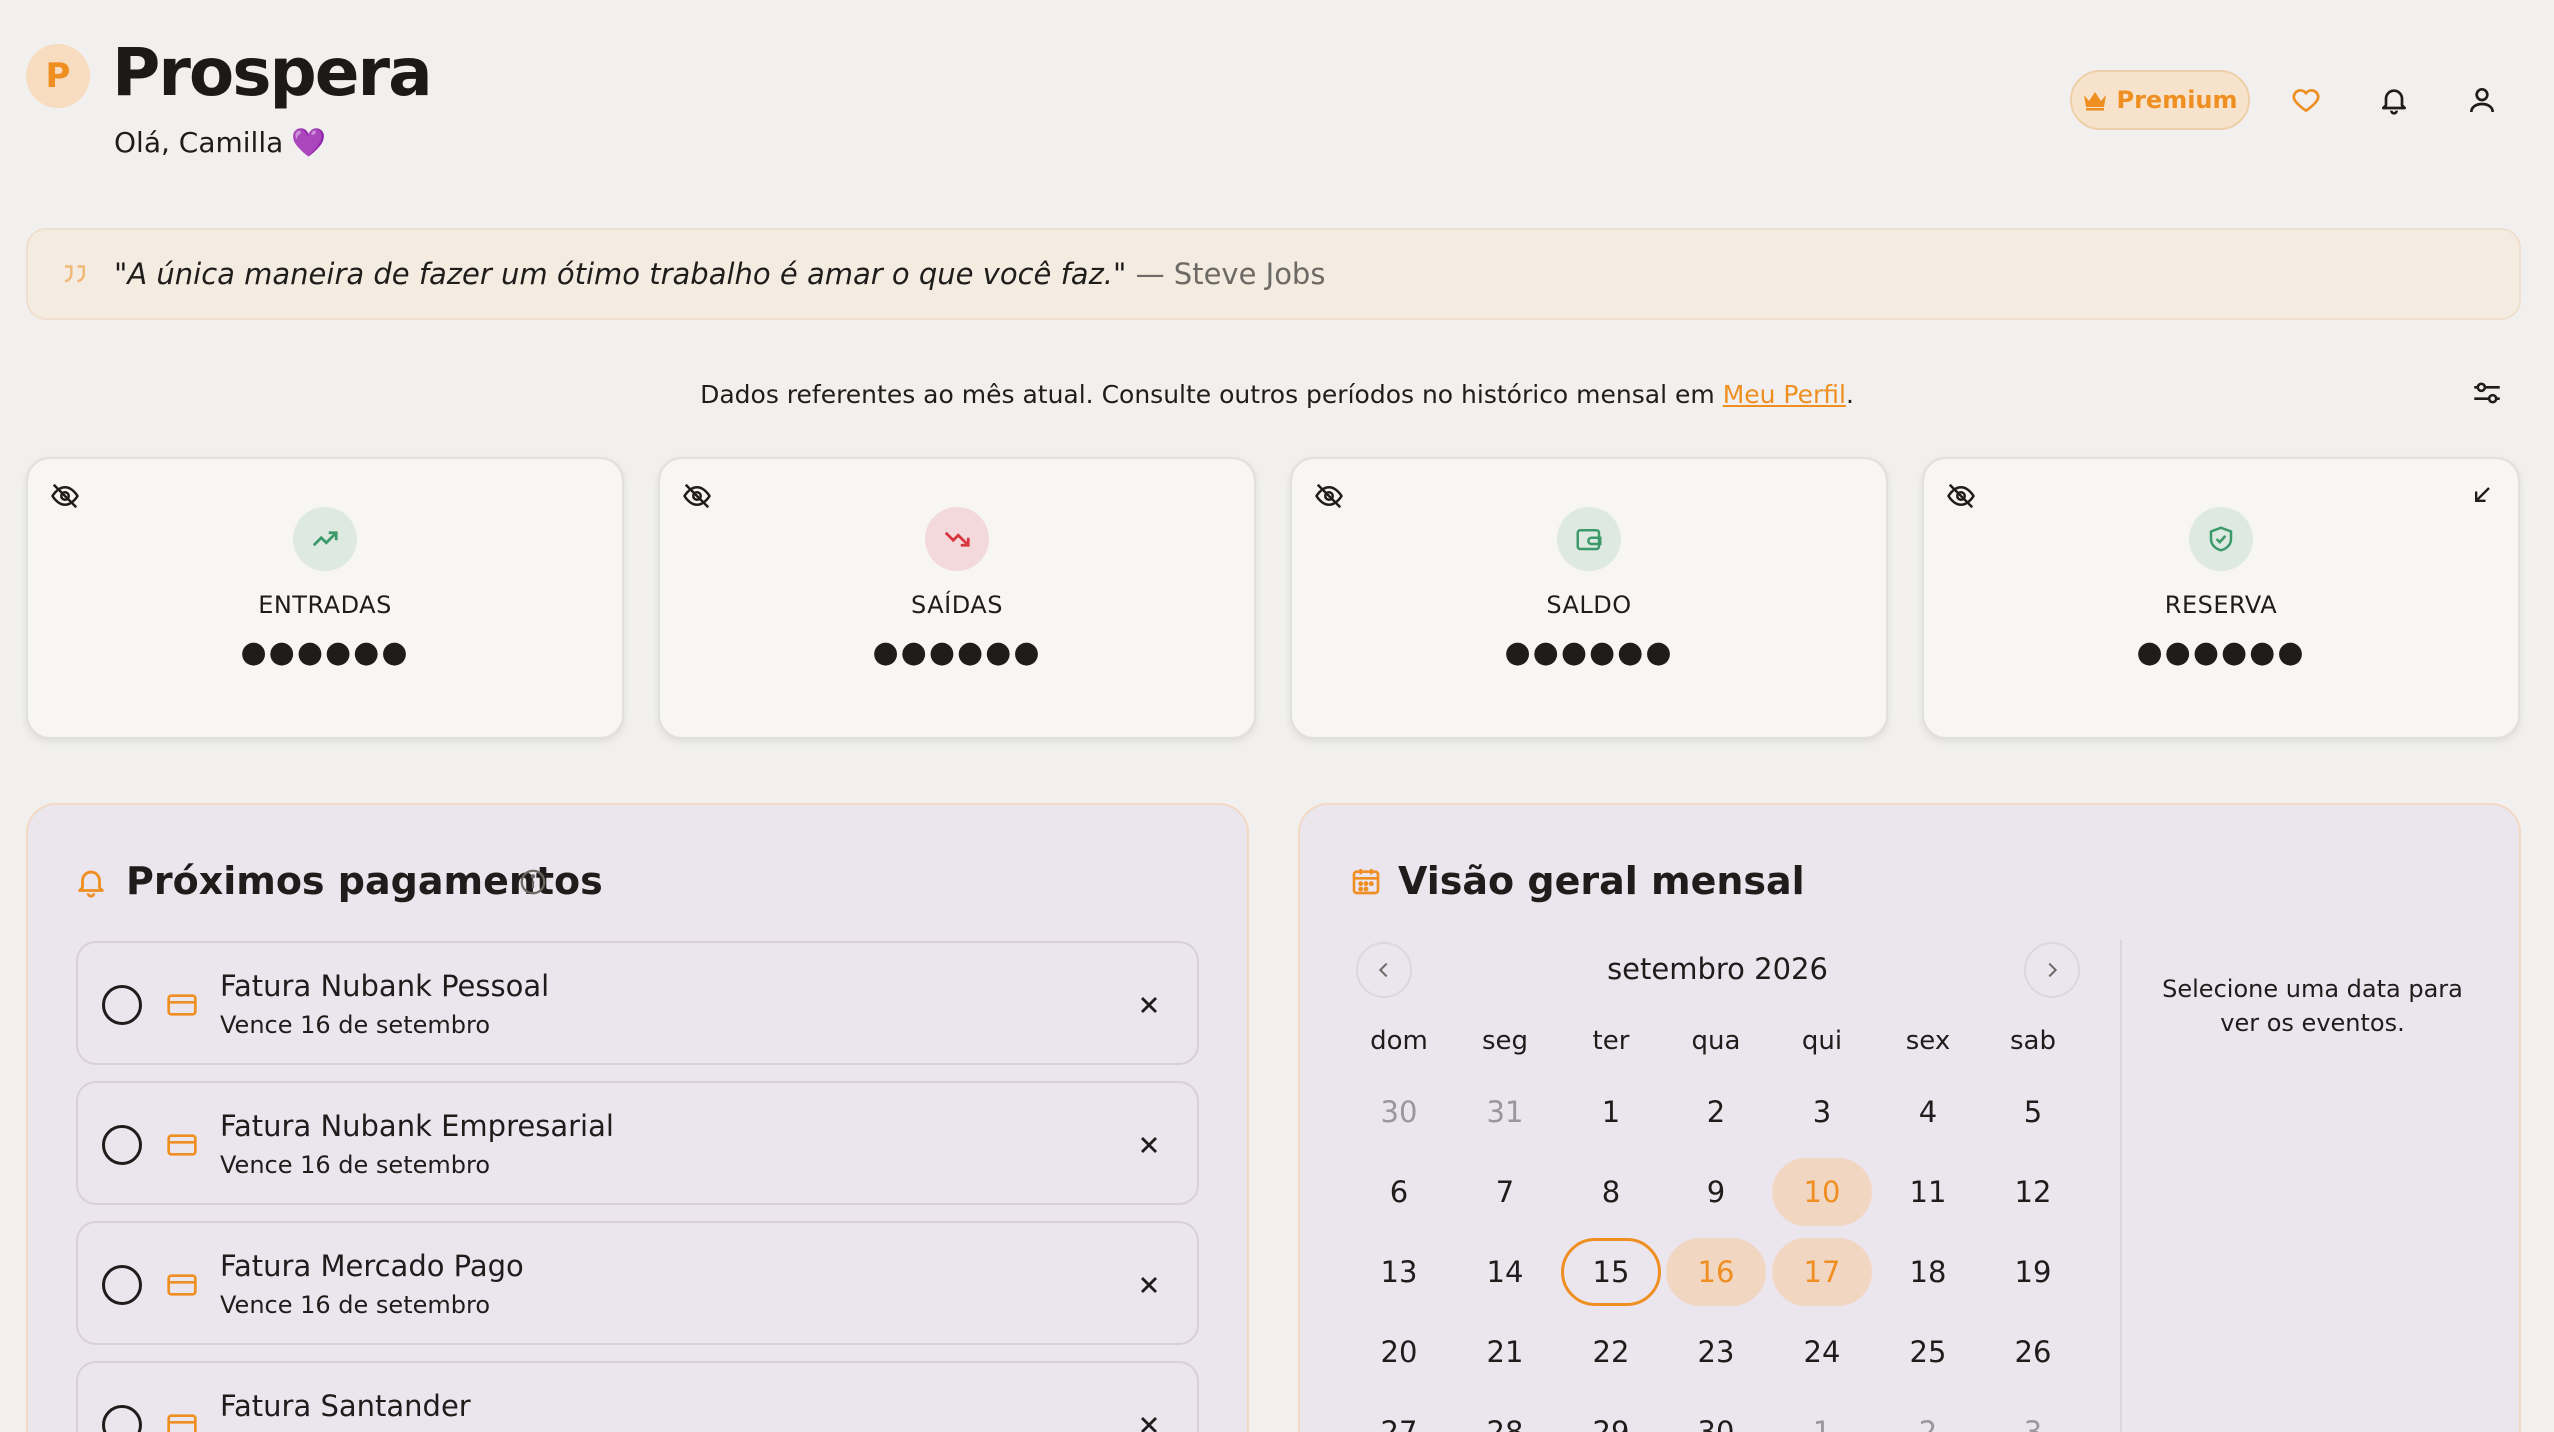 This screenshot has width=2554, height=1432. What do you see at coordinates (1611, 1352) in the screenshot?
I see `calendar-day: 22` at bounding box center [1611, 1352].